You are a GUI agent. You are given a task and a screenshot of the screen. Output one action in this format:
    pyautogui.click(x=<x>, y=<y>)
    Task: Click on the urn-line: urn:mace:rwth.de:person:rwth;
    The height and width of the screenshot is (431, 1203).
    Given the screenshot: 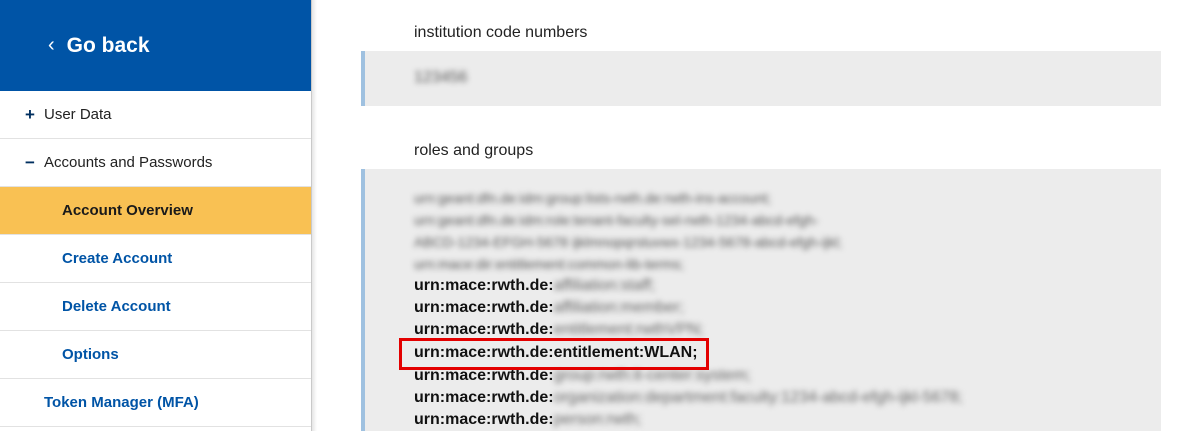 What is the action you would take?
    pyautogui.click(x=528, y=420)
    